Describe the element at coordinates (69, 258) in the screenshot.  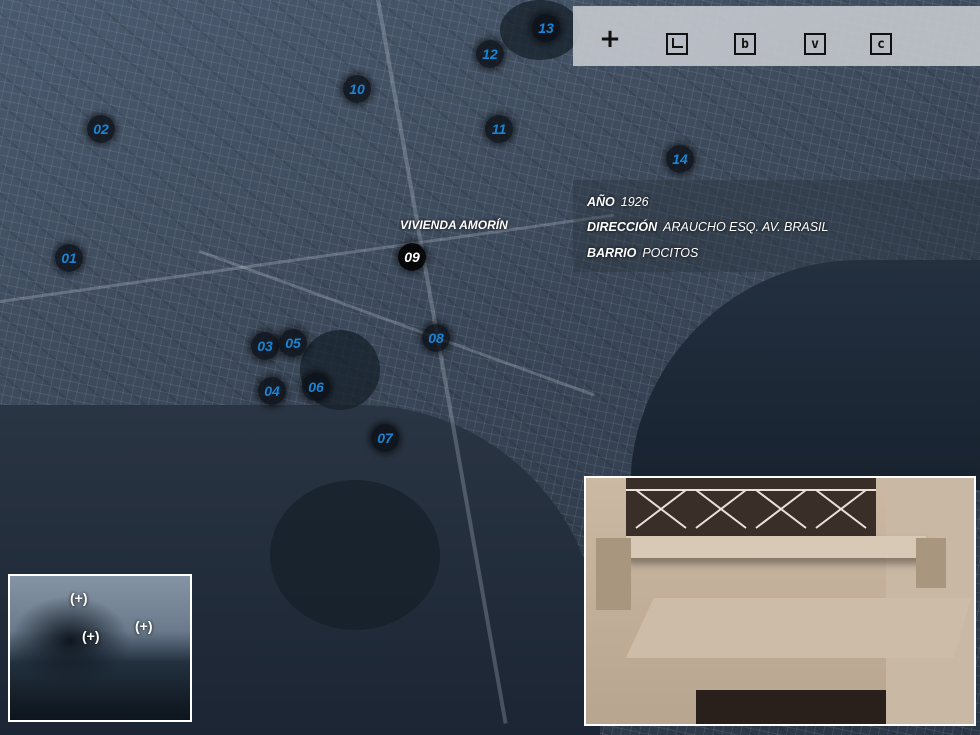
I see `marker-01: 01` at that location.